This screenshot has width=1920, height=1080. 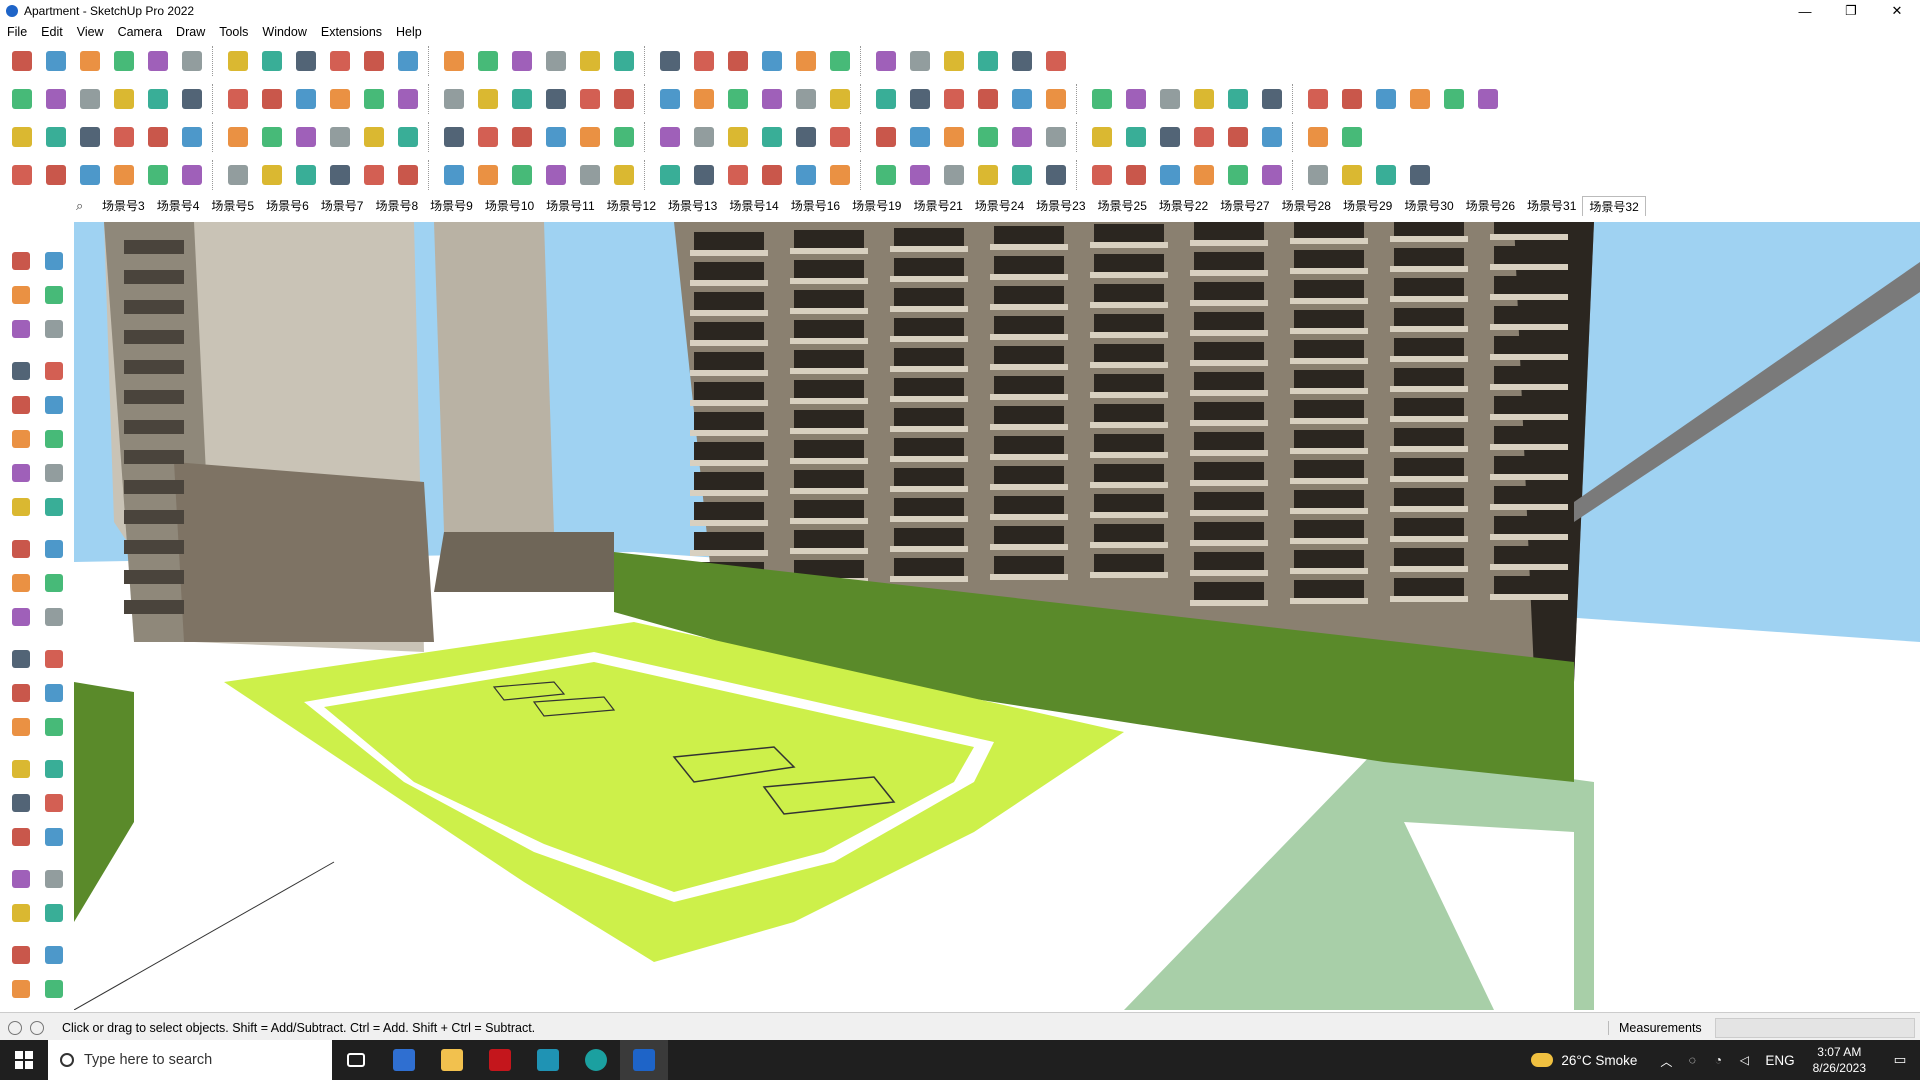 What do you see at coordinates (192, 99) in the screenshot?
I see `tool-2-6-icon` at bounding box center [192, 99].